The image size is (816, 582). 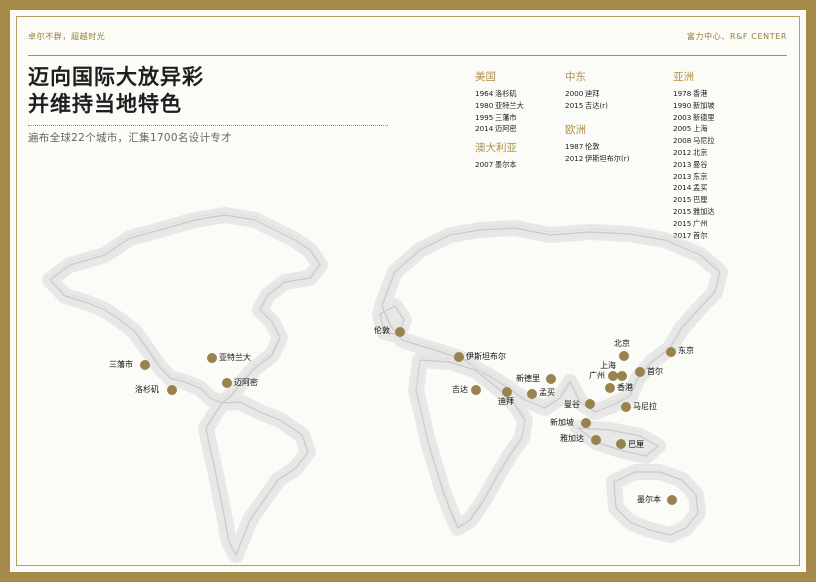 What do you see at coordinates (227, 383) in the screenshot?
I see `city-dot-miami` at bounding box center [227, 383].